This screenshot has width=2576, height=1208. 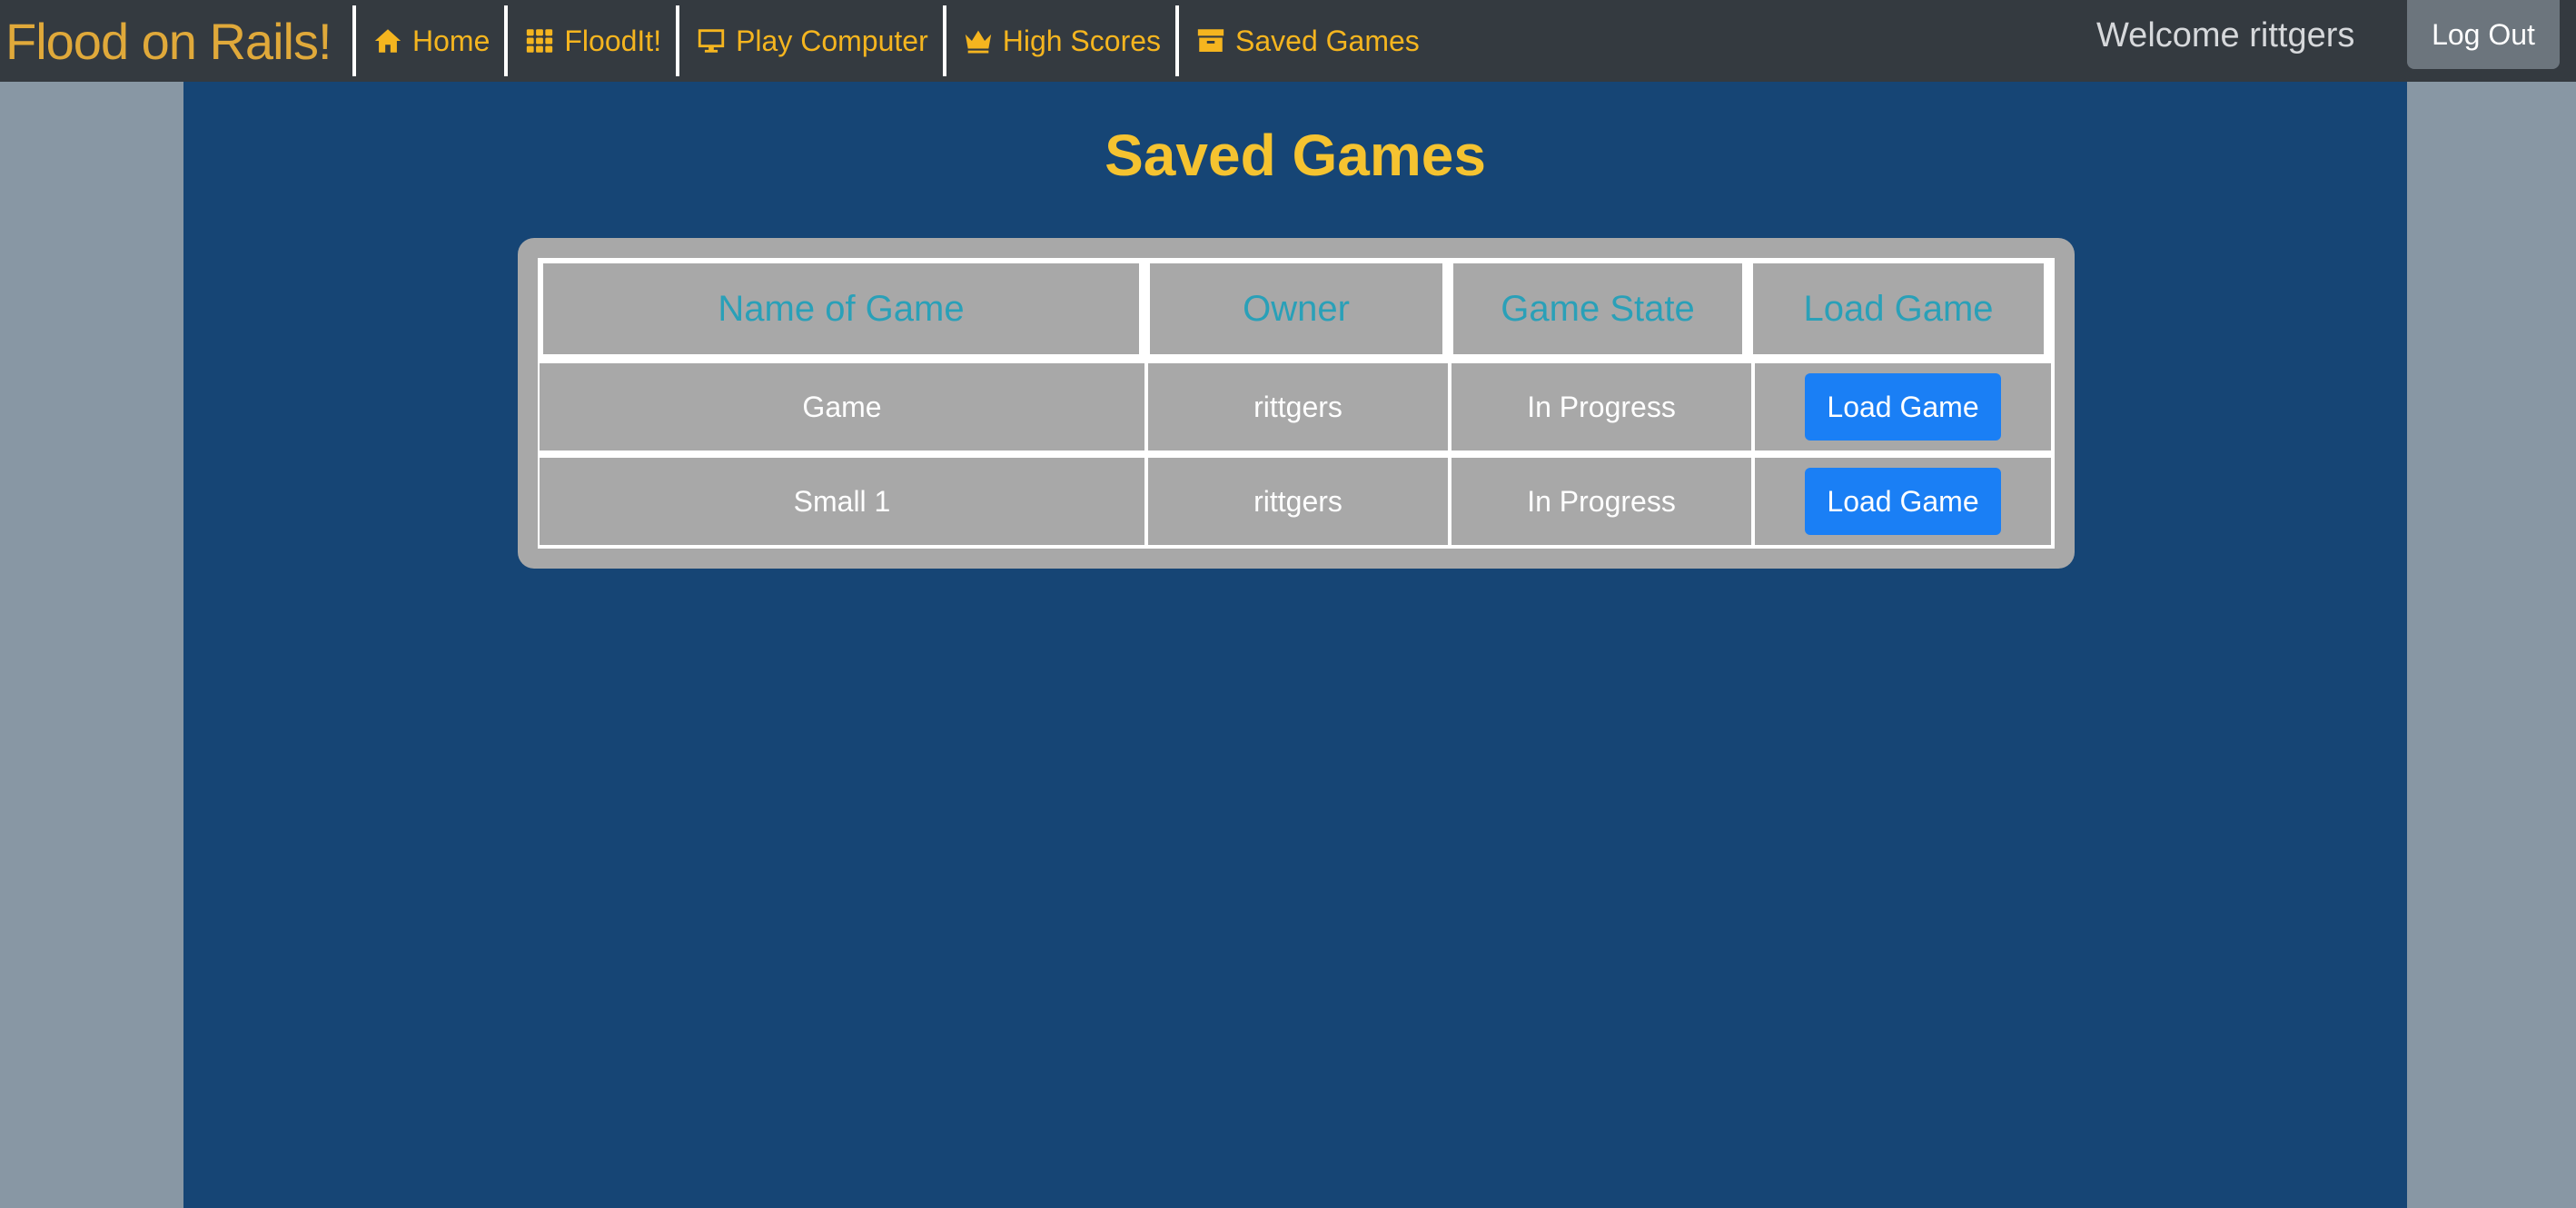 I want to click on nav-floodit: FloodIt!, so click(x=590, y=40).